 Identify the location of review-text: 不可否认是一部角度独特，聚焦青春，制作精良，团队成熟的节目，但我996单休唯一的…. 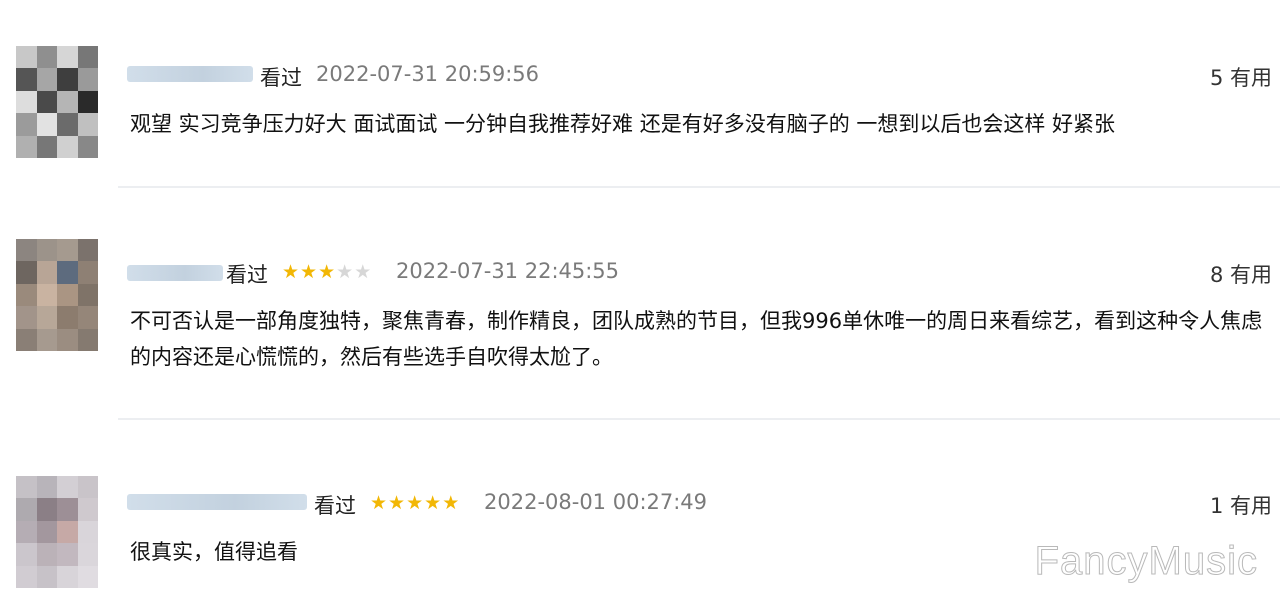
(696, 339).